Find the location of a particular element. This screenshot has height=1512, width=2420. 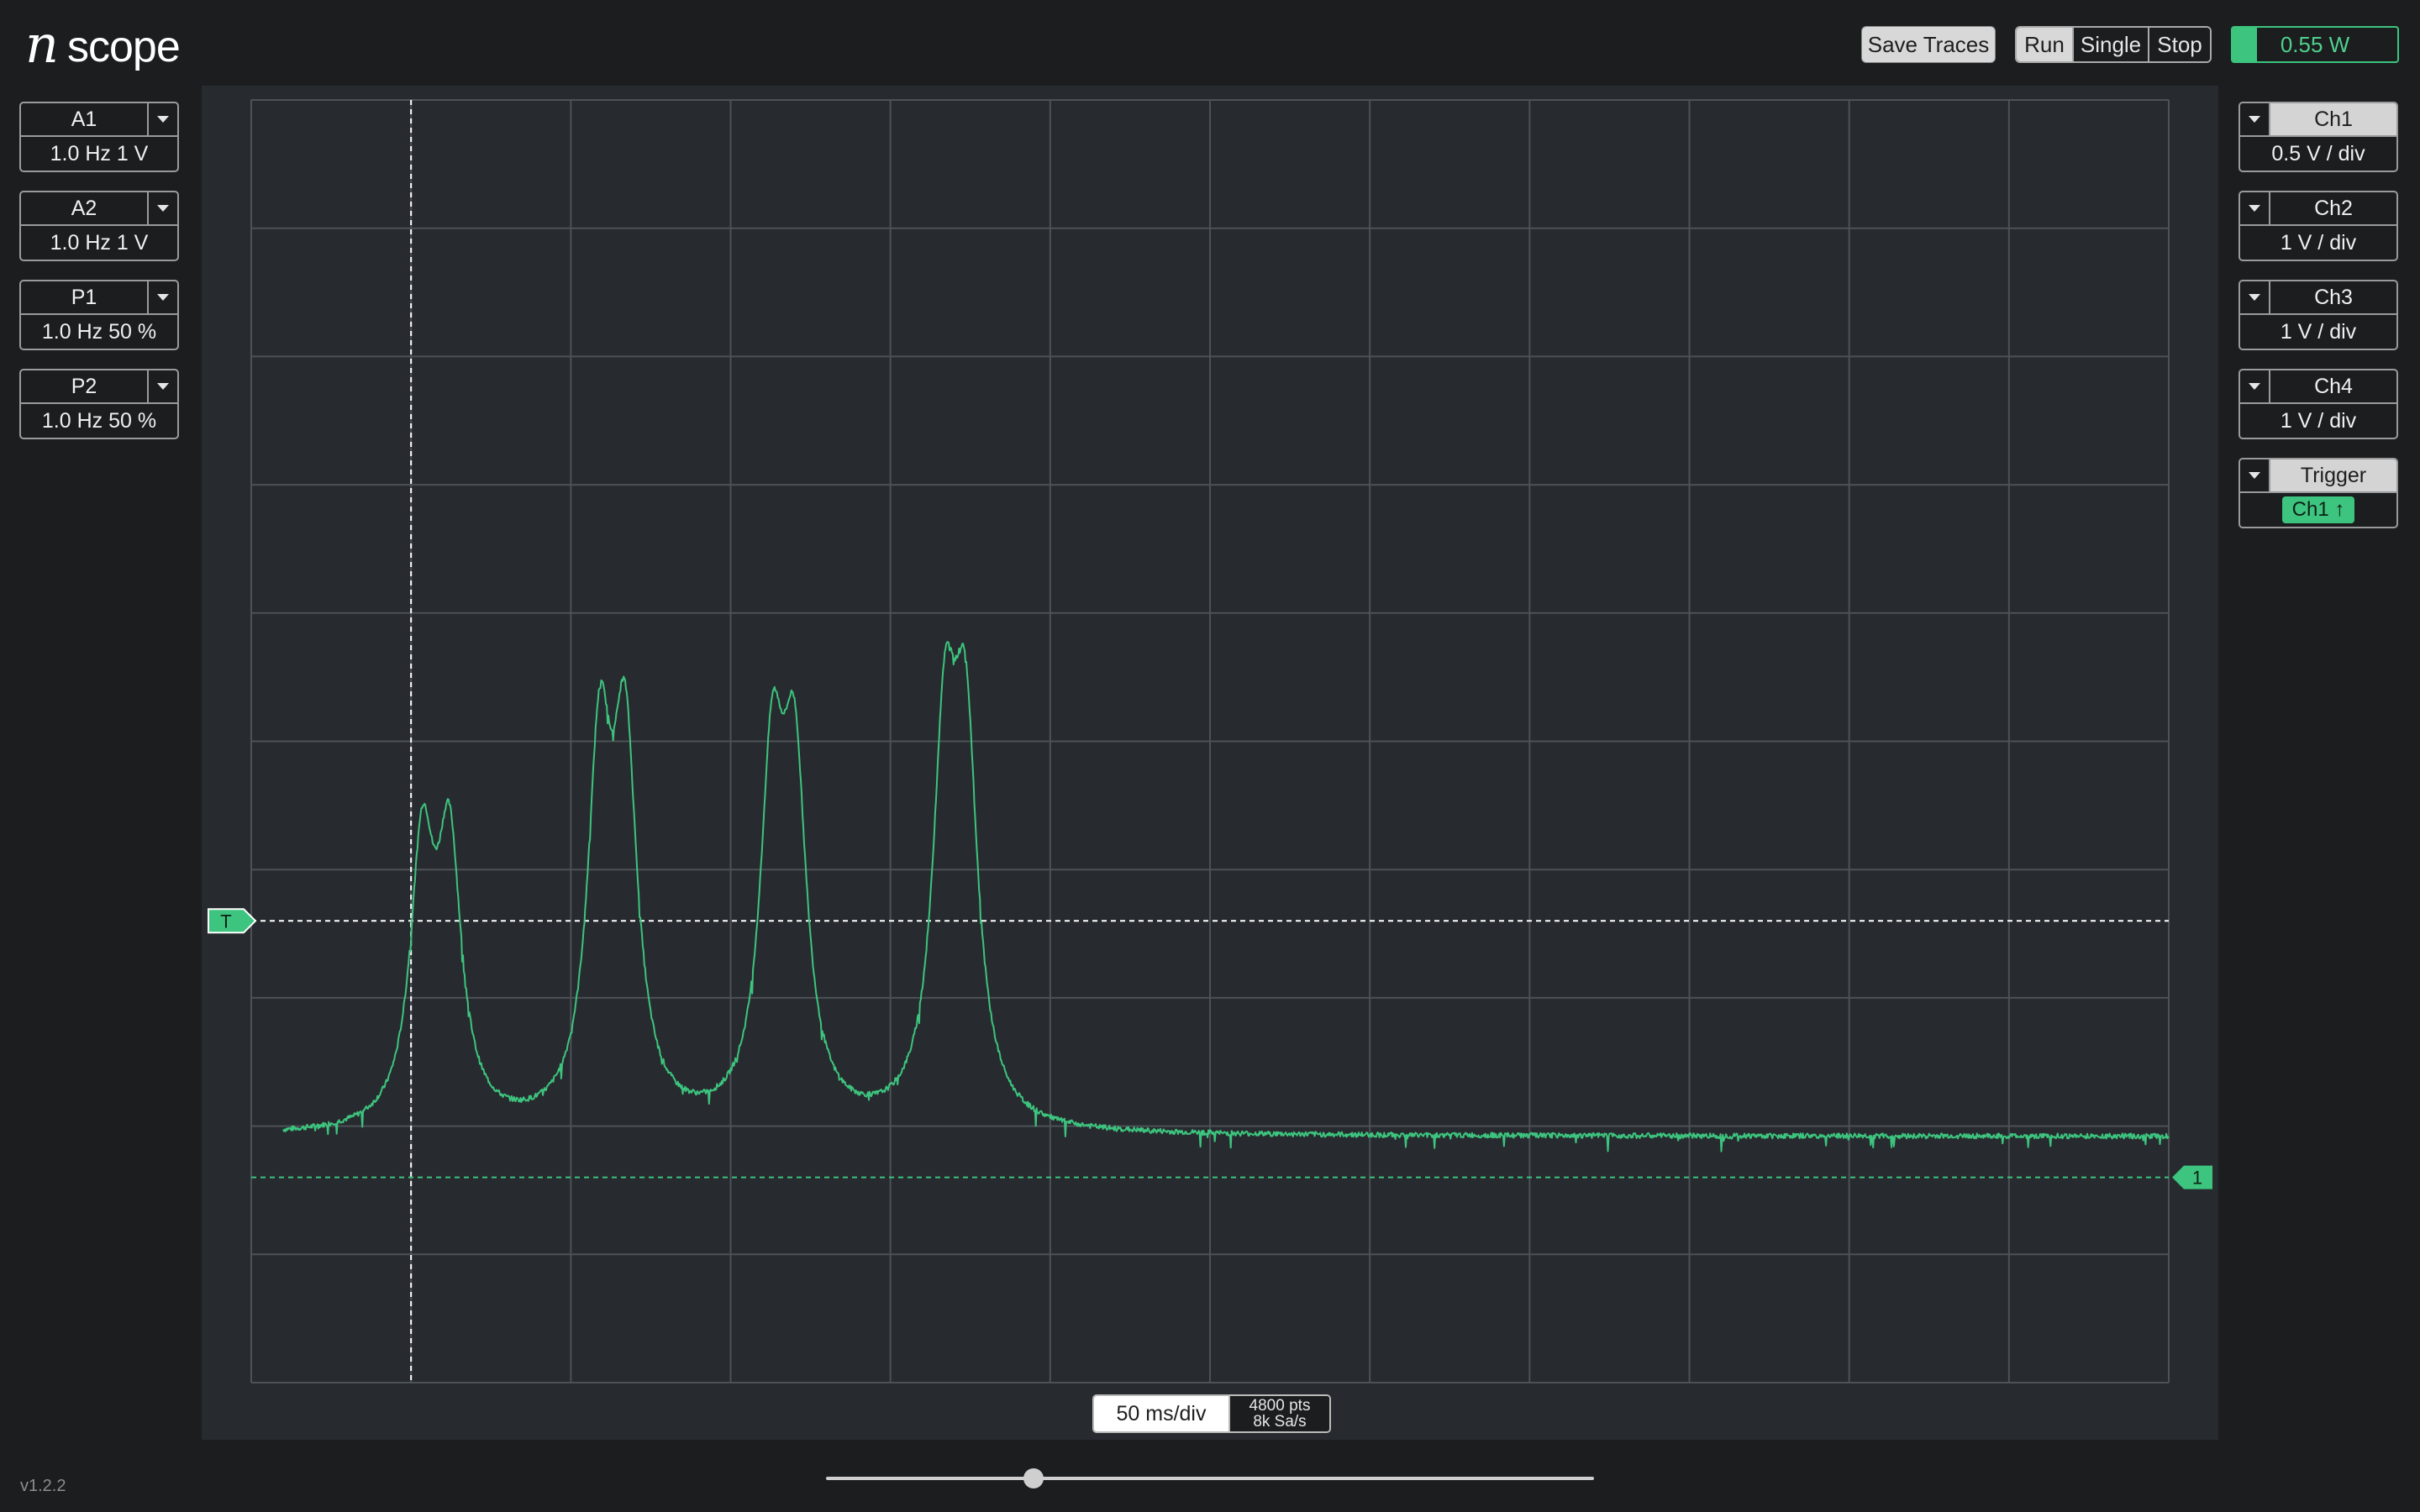

save-traces-button: Save Traces is located at coordinates (1928, 44).